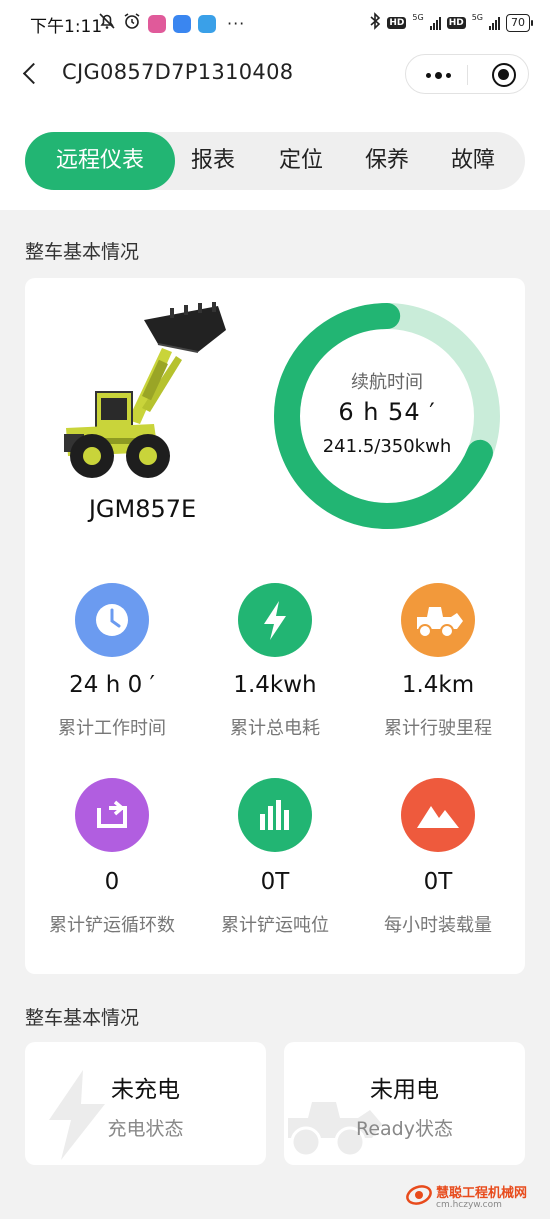 Image resolution: width=550 pixels, height=1219 pixels. Describe the element at coordinates (438, 925) in the screenshot. I see `stat-label: 每小时装载量` at that location.